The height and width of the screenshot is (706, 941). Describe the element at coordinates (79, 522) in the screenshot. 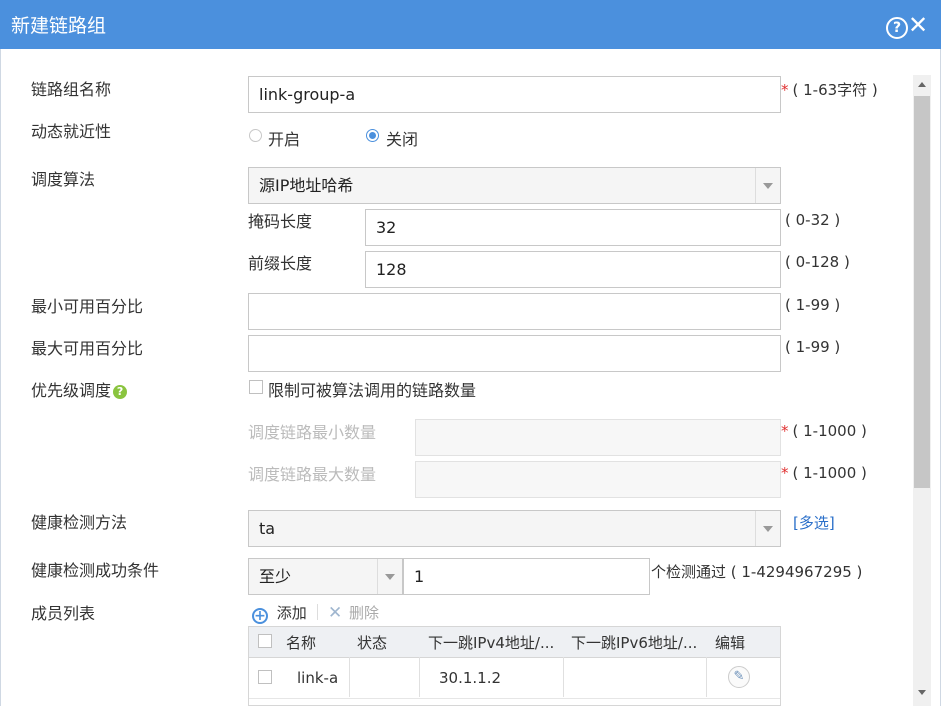

I see `health-method-label: 健康检测方法` at that location.